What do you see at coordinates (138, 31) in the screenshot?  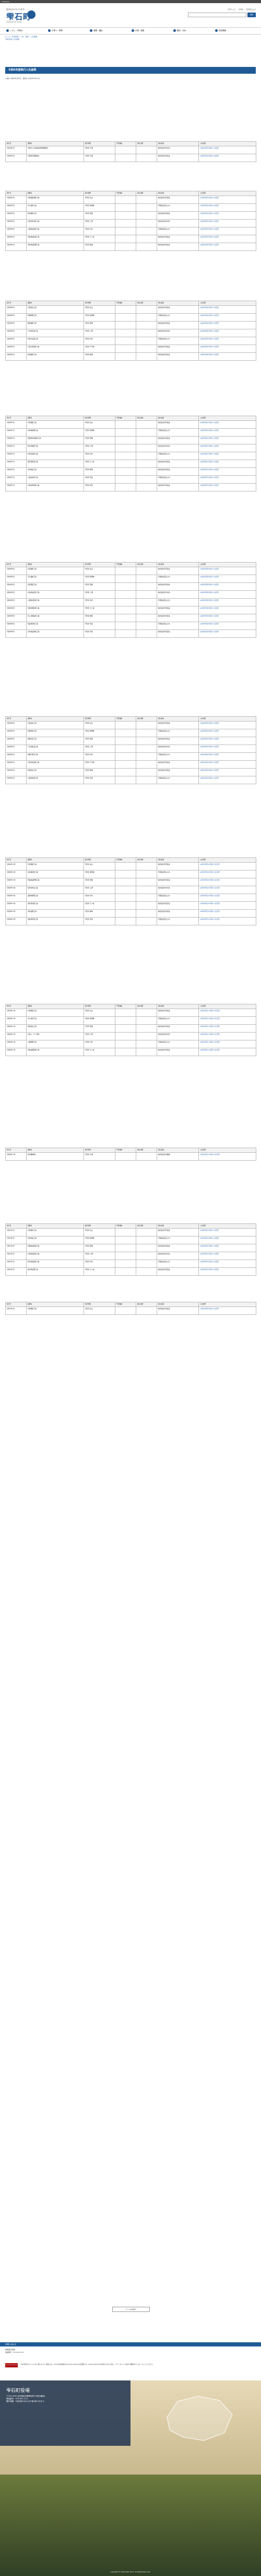 I see `nav-item-industry: 仕事・産業` at bounding box center [138, 31].